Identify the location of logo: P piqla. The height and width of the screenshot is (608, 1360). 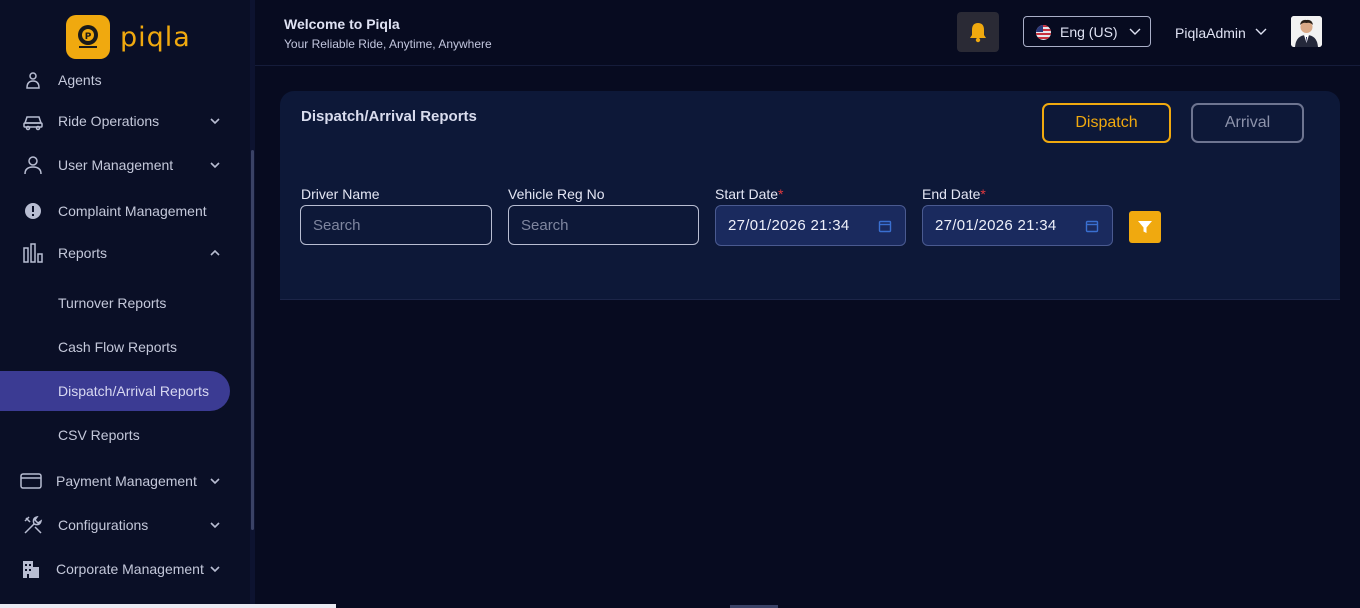
(128, 37).